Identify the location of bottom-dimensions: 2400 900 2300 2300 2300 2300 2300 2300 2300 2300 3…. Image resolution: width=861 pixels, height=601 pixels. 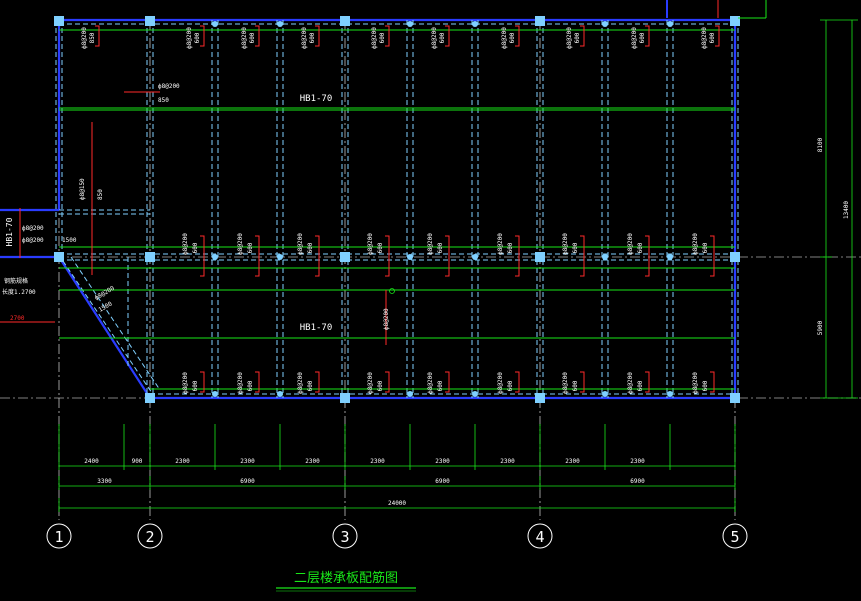
(397, 468).